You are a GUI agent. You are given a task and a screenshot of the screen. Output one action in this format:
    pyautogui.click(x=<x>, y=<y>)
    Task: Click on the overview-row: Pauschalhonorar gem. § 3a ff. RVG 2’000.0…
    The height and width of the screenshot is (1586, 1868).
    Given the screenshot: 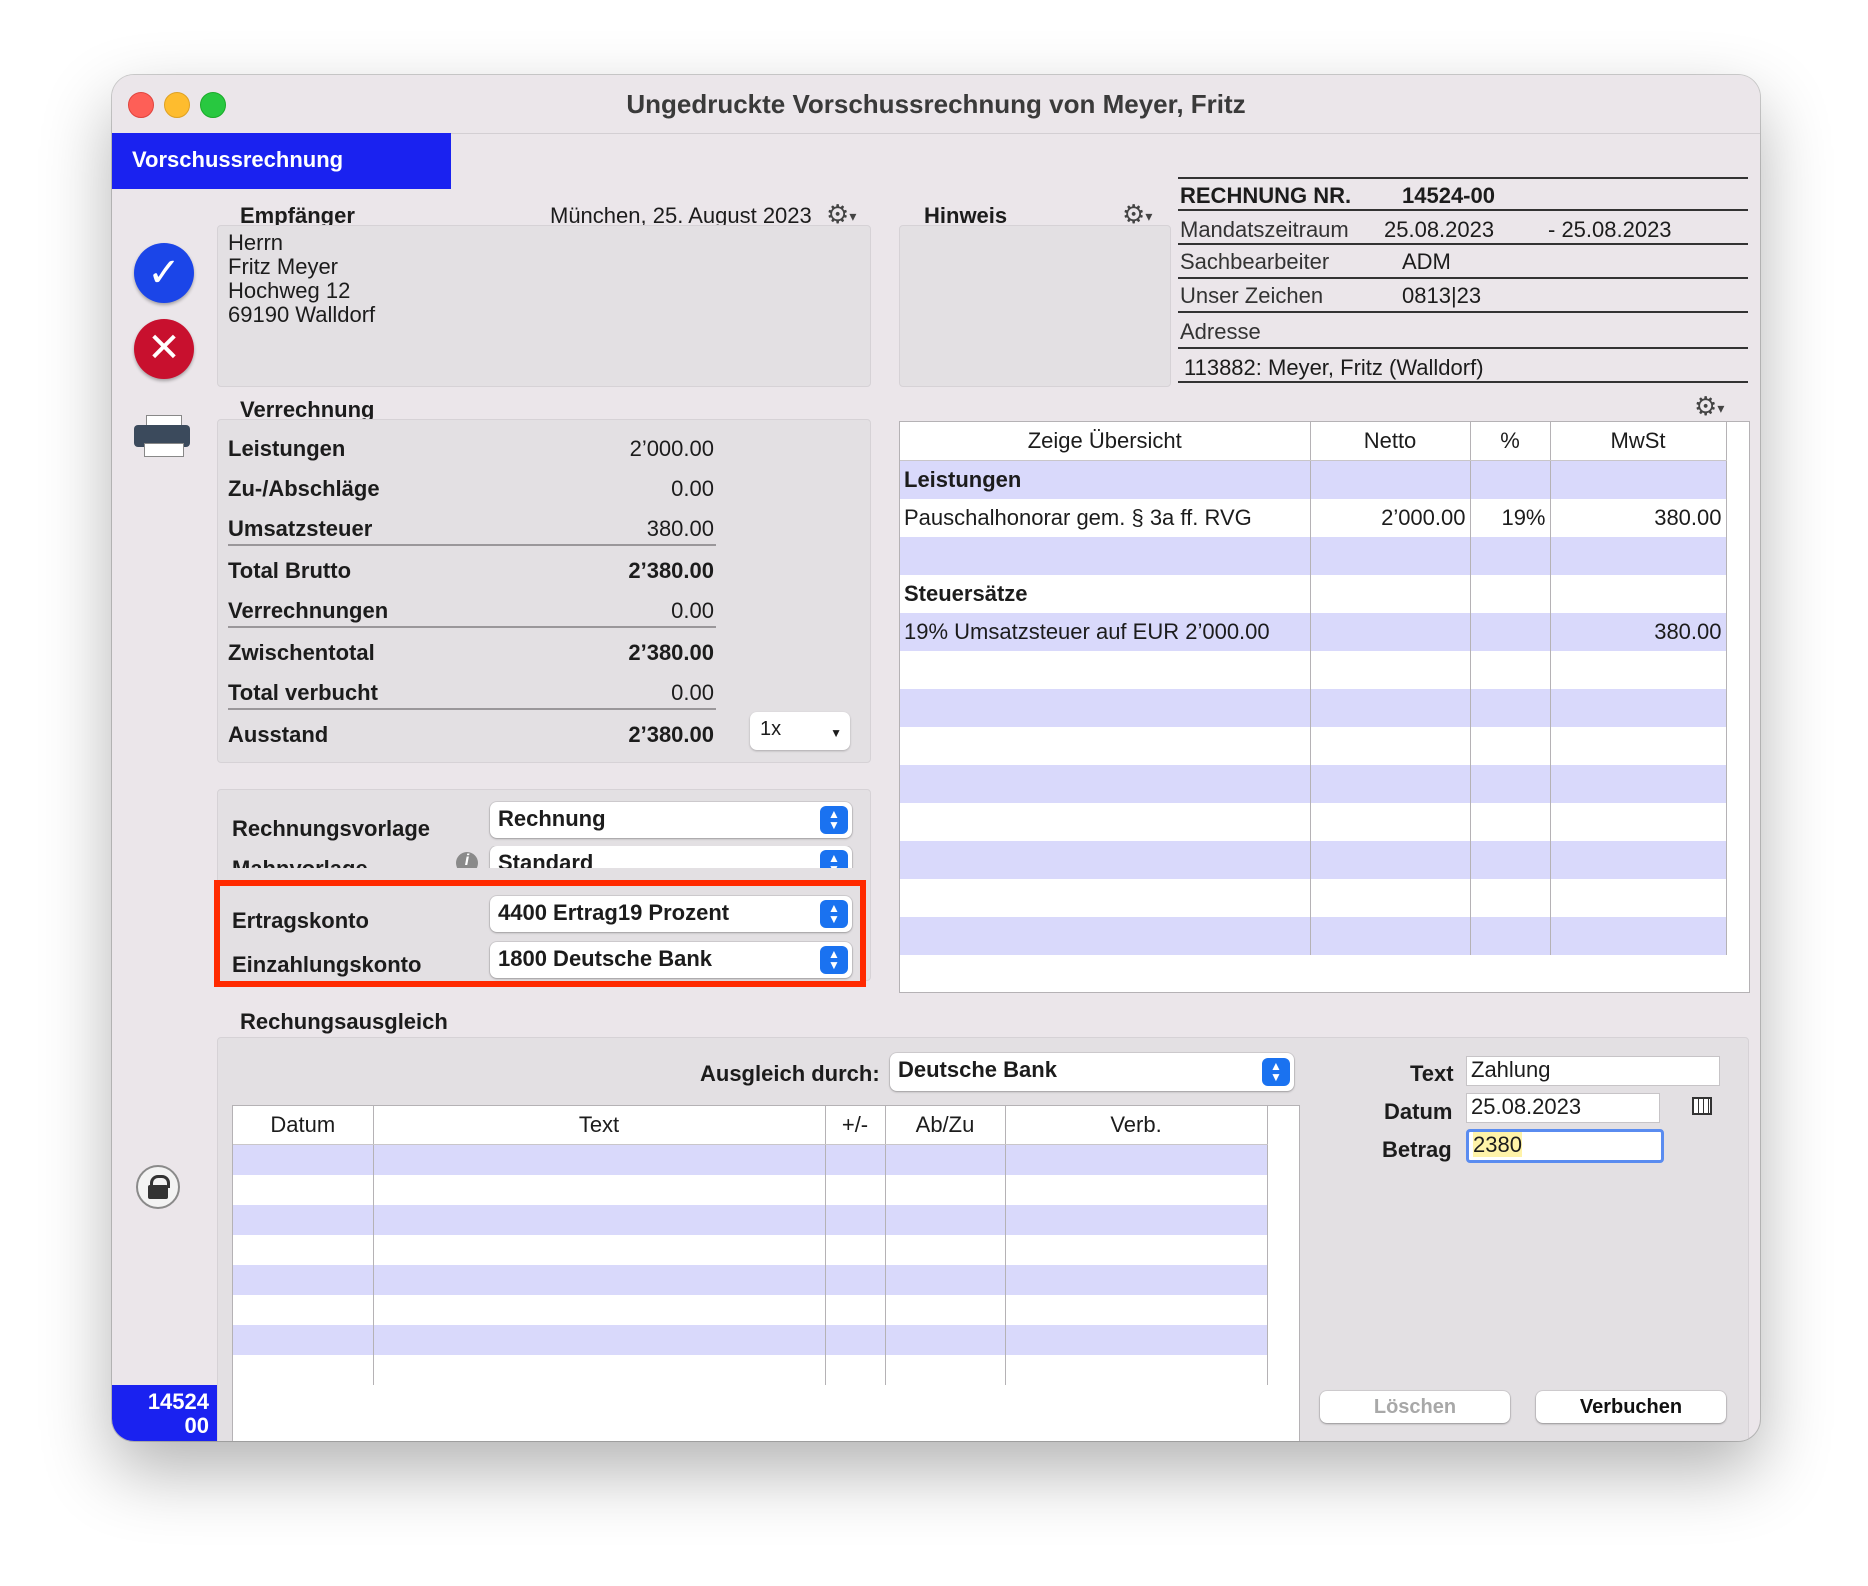 What is the action you would take?
    pyautogui.click(x=1313, y=518)
    